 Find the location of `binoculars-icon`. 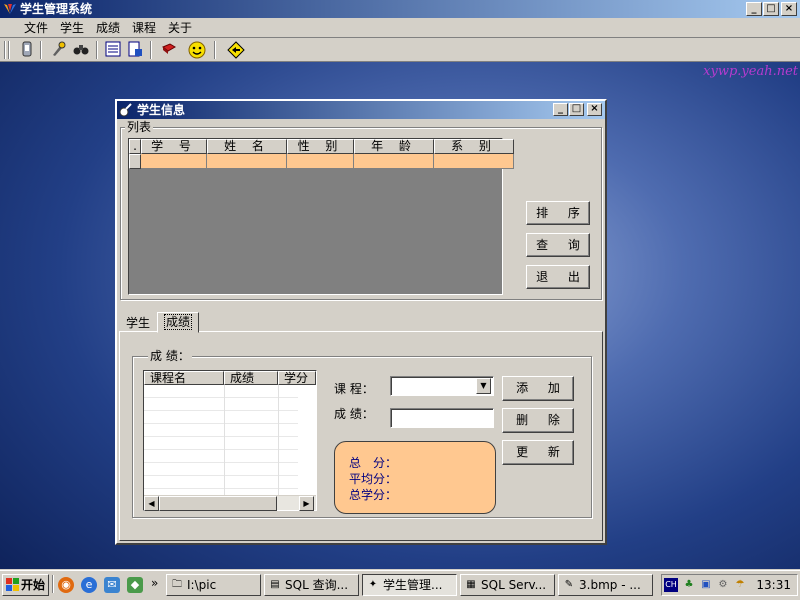

binoculars-icon is located at coordinates (81, 50).